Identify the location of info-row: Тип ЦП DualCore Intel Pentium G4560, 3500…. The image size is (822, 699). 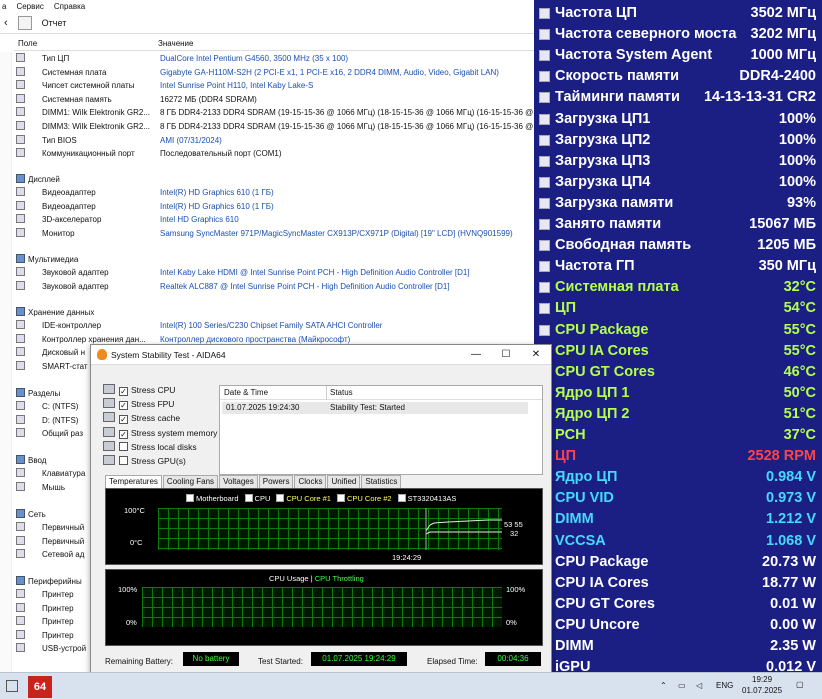
(275, 58).